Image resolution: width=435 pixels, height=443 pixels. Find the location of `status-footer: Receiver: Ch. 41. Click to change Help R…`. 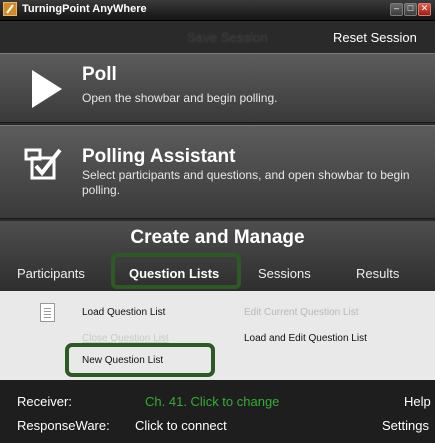

status-footer: Receiver: Ch. 41. Click to change Help R… is located at coordinates (217, 411).